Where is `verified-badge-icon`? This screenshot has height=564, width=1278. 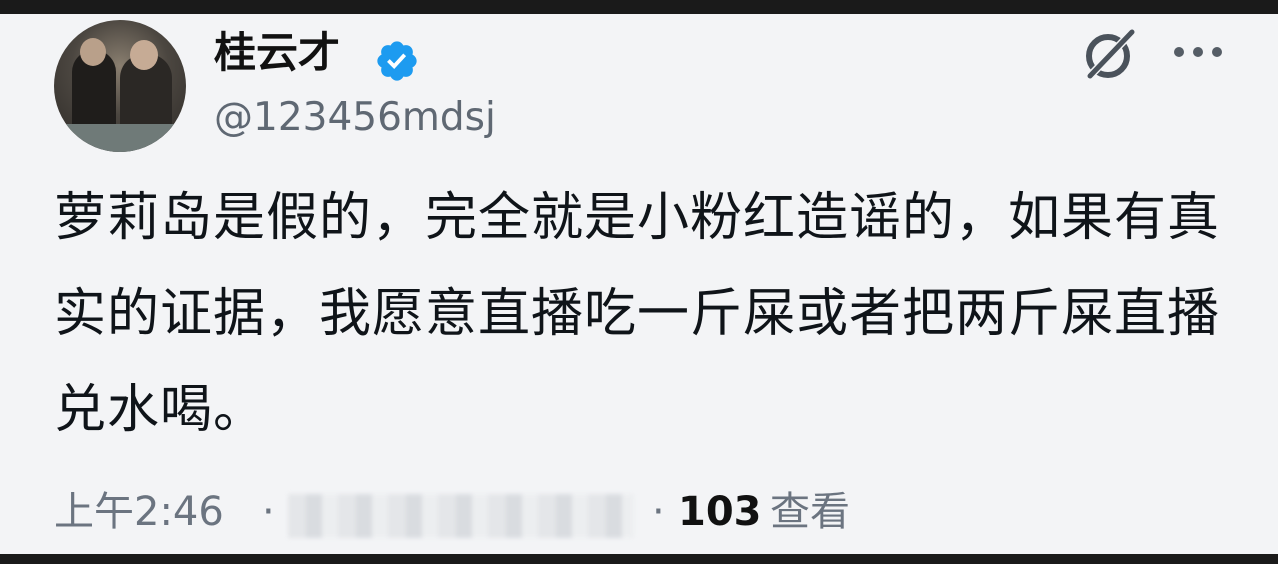 verified-badge-icon is located at coordinates (397, 61).